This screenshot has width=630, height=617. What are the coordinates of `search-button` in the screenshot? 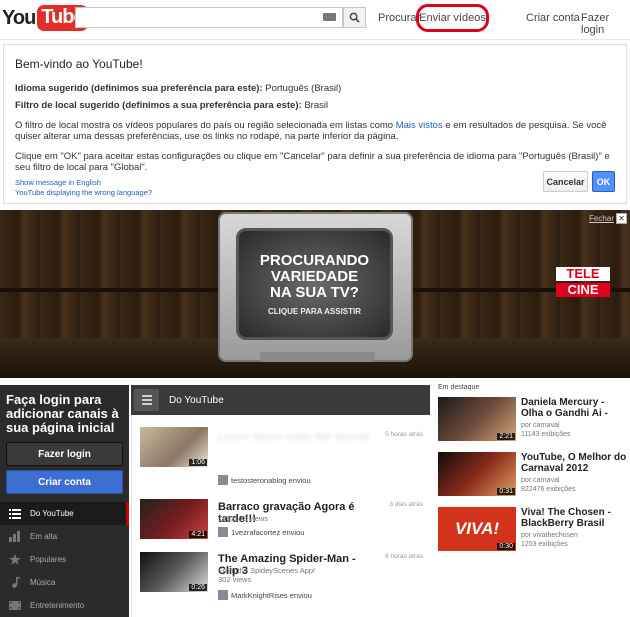 It's located at (354, 17).